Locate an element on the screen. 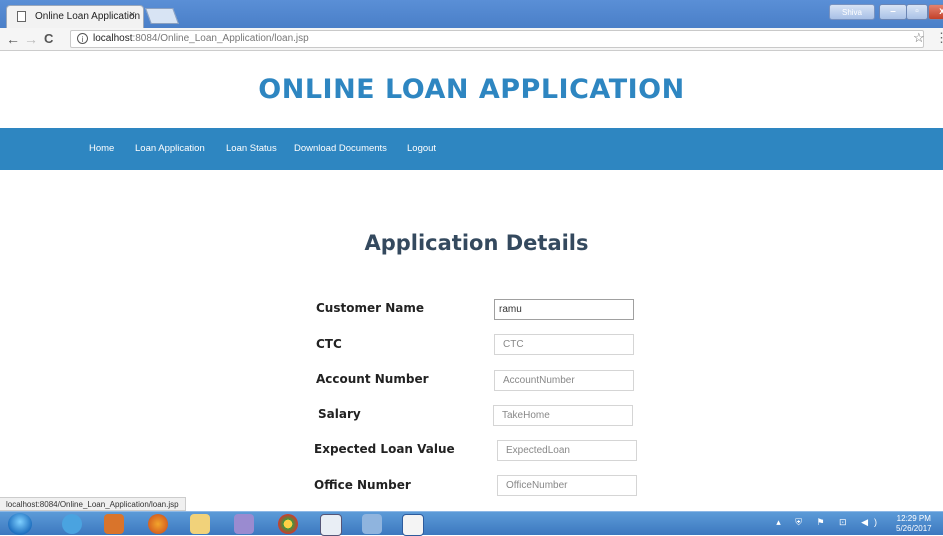  close-window-button: x is located at coordinates (935, 12).